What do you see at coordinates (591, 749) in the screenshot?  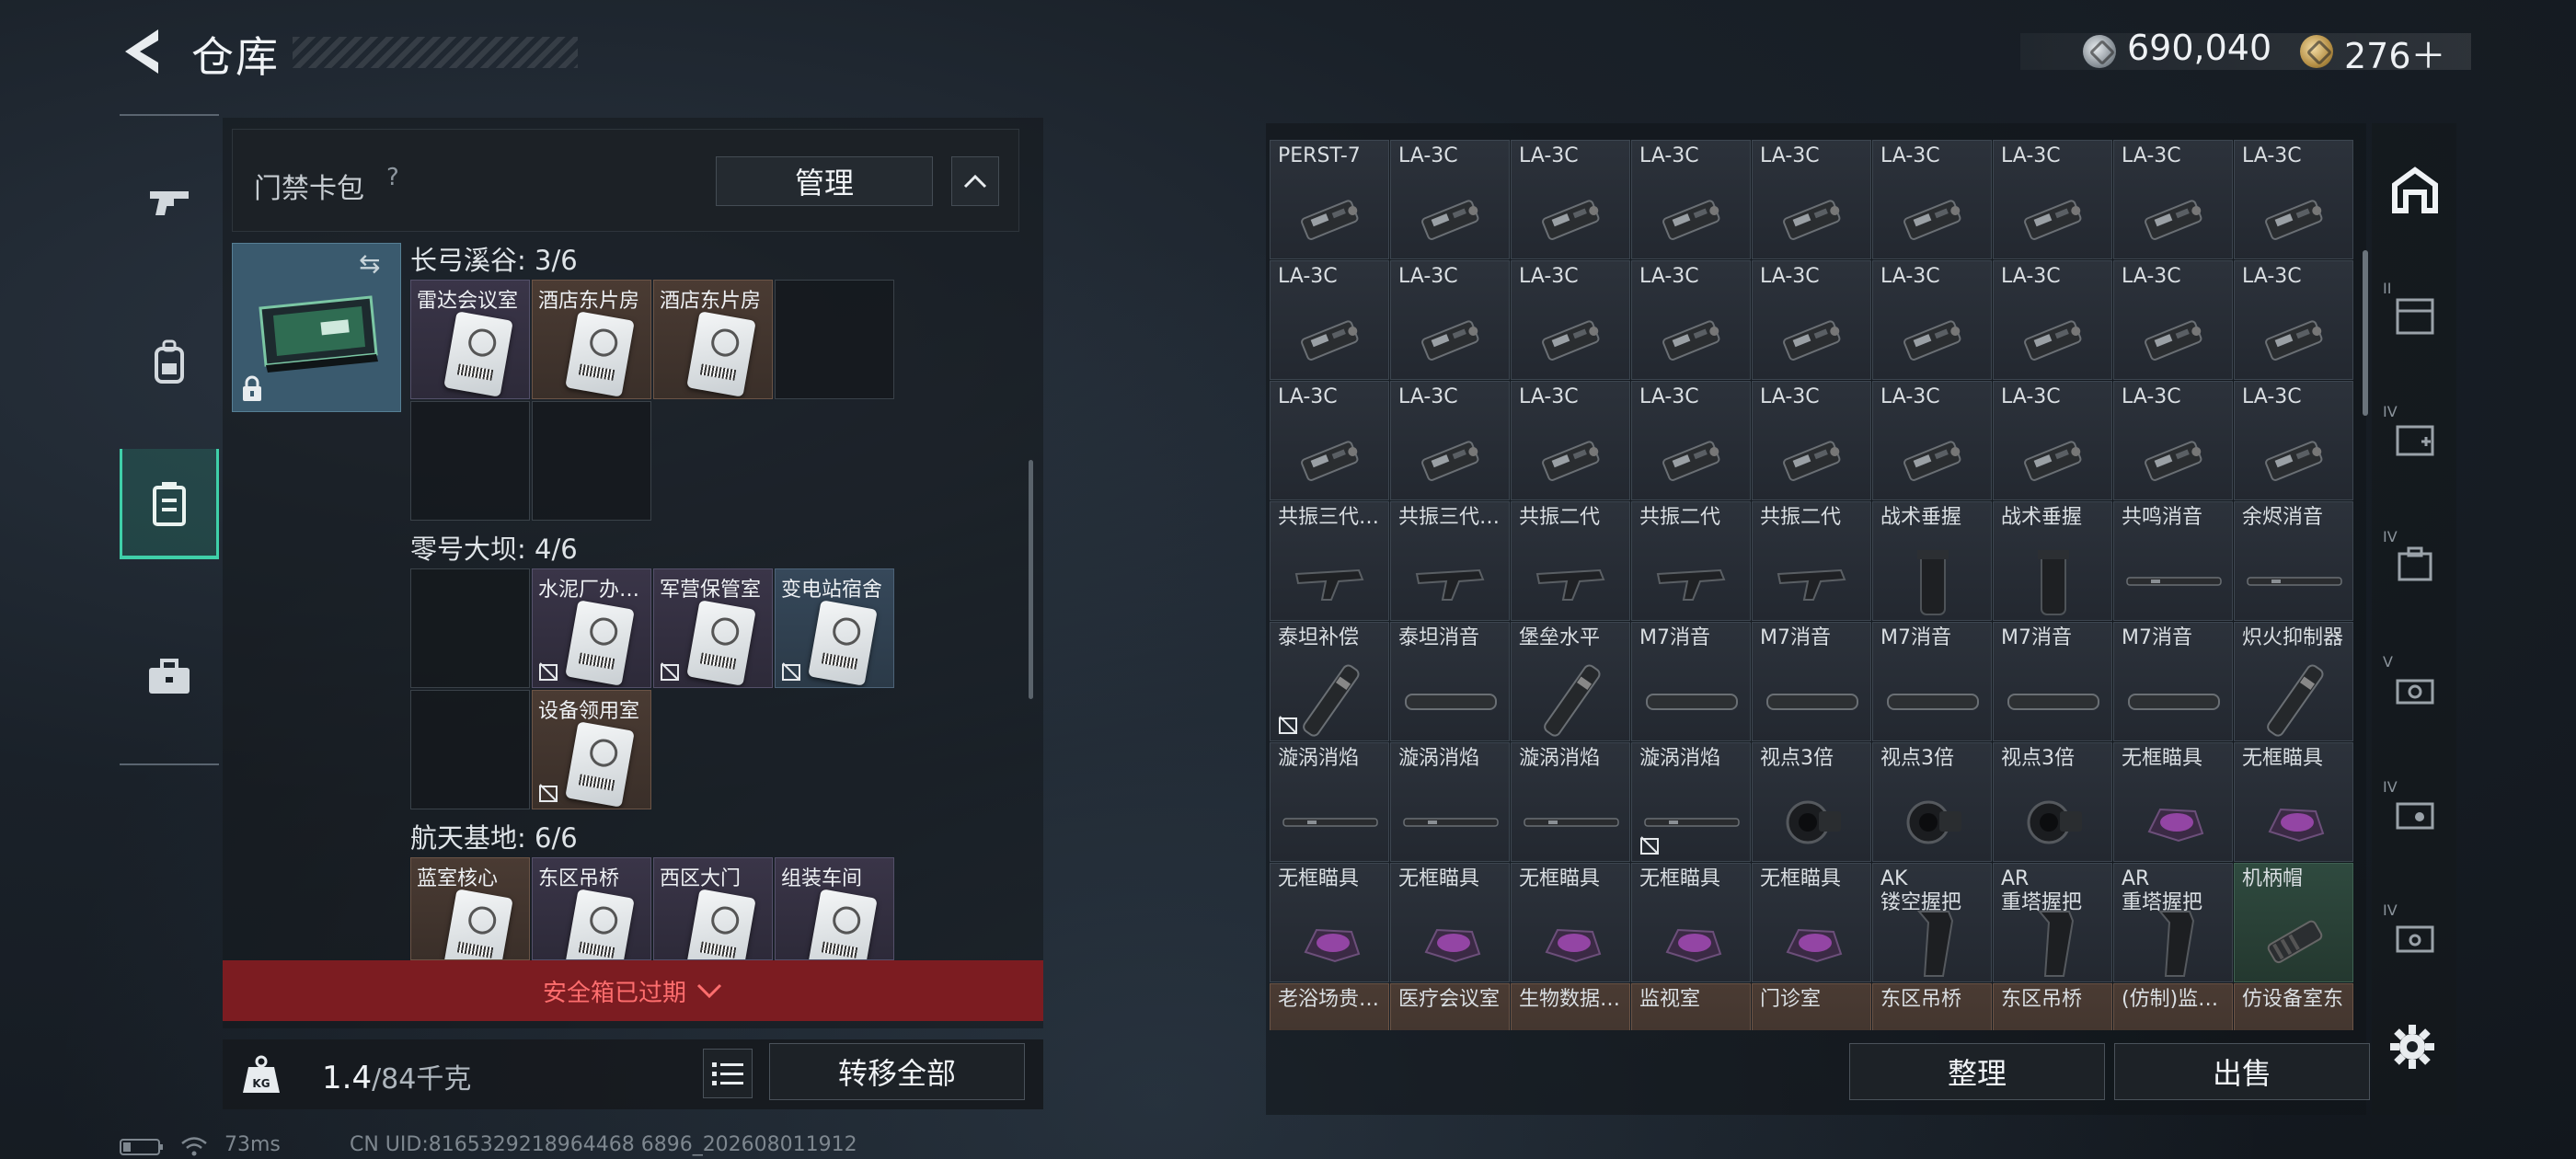 I see `card-slot: 设备领用室` at bounding box center [591, 749].